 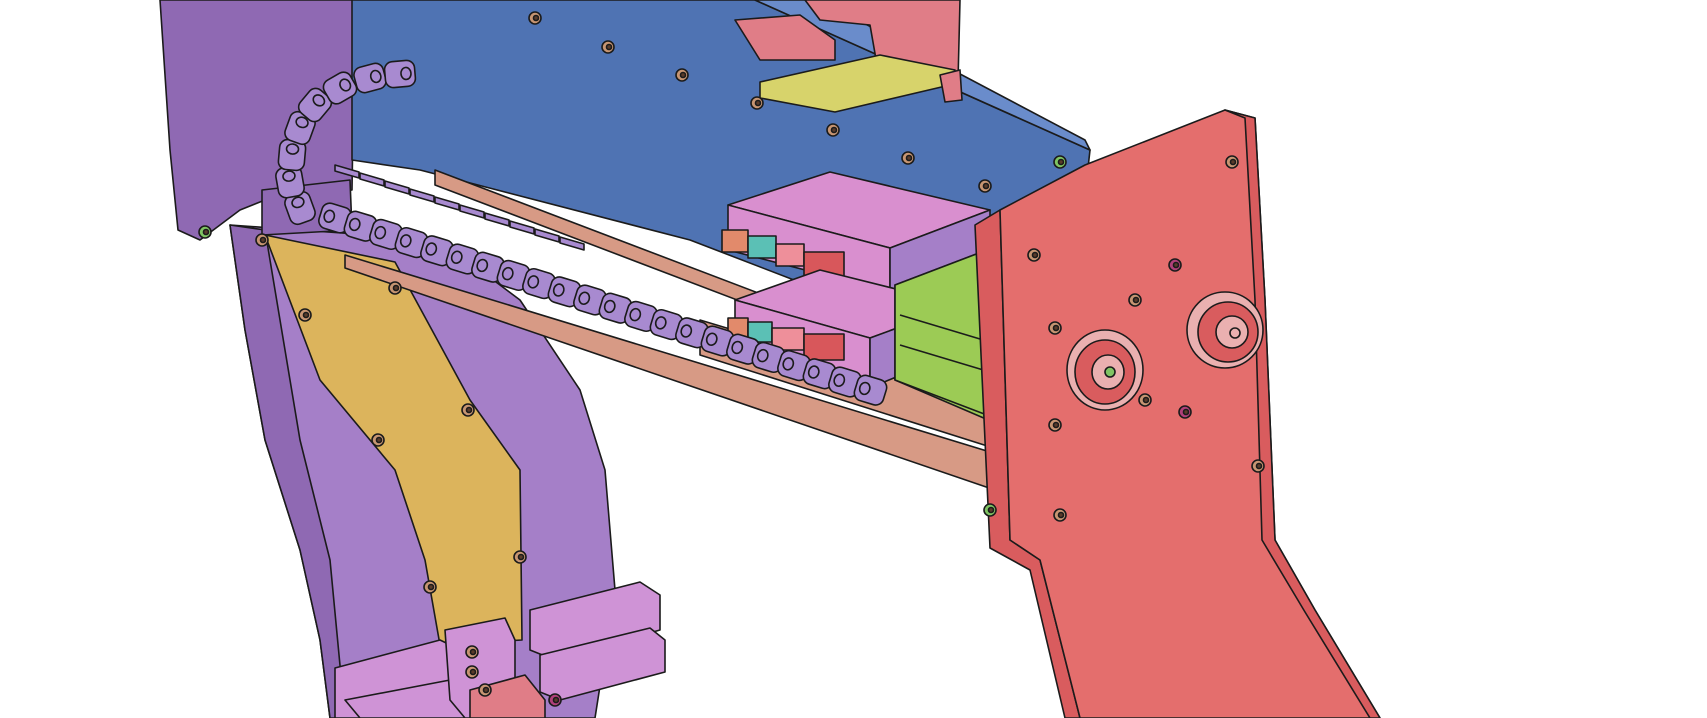 I want to click on top-bracket-side-block, so click(x=951, y=86).